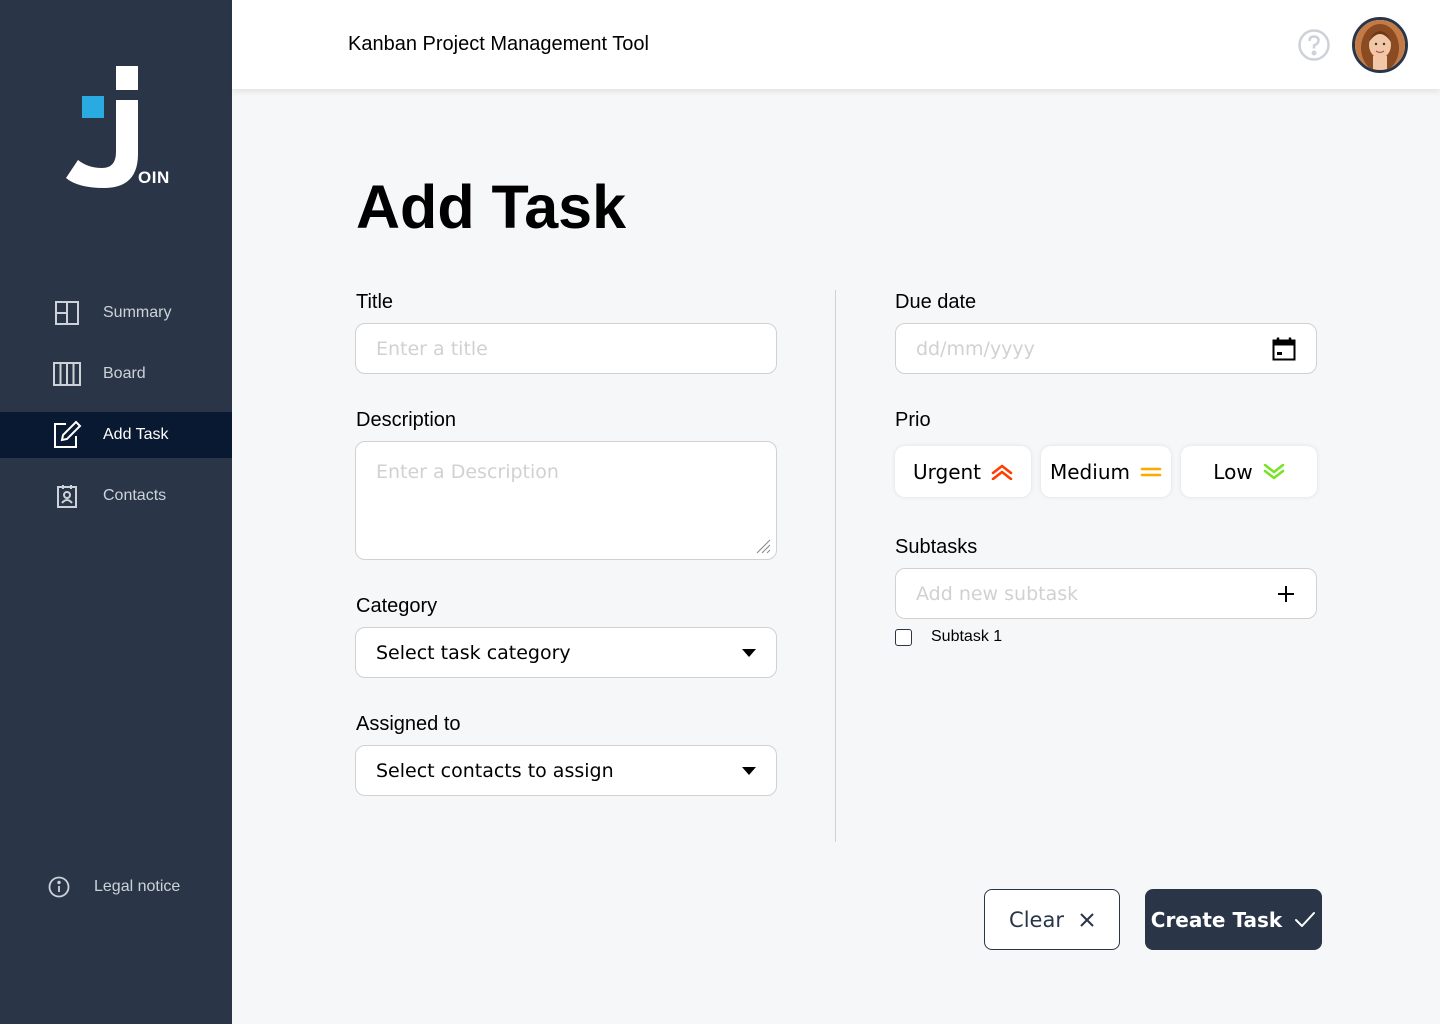  Describe the element at coordinates (1090, 471) in the screenshot. I see `prio-medium-label: Medium` at that location.